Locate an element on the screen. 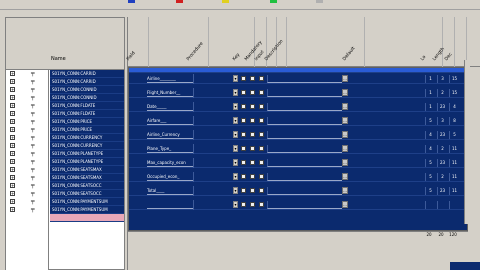 Image resolution: width=480 pixels, height=270 pixels. name-list-item: S01YN_CONN:SEATSMAX is located at coordinates (87, 178).